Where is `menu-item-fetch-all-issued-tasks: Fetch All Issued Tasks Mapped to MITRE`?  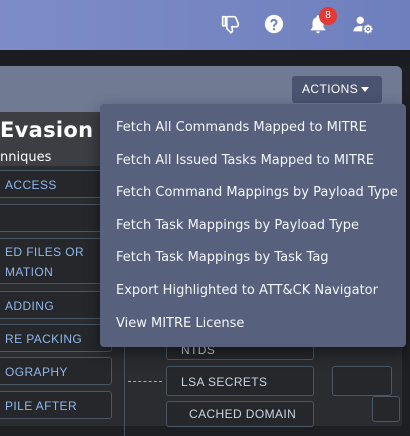
menu-item-fetch-all-issued-tasks: Fetch All Issued Tasks Mapped to MITRE is located at coordinates (253, 161).